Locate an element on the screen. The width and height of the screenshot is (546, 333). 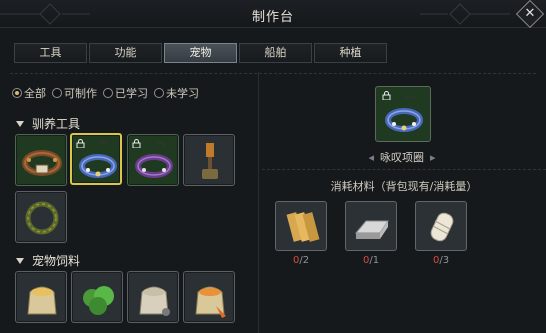
category-tabs: 工具 功能 宠物 船舶 种植 is located at coordinates (201, 53).